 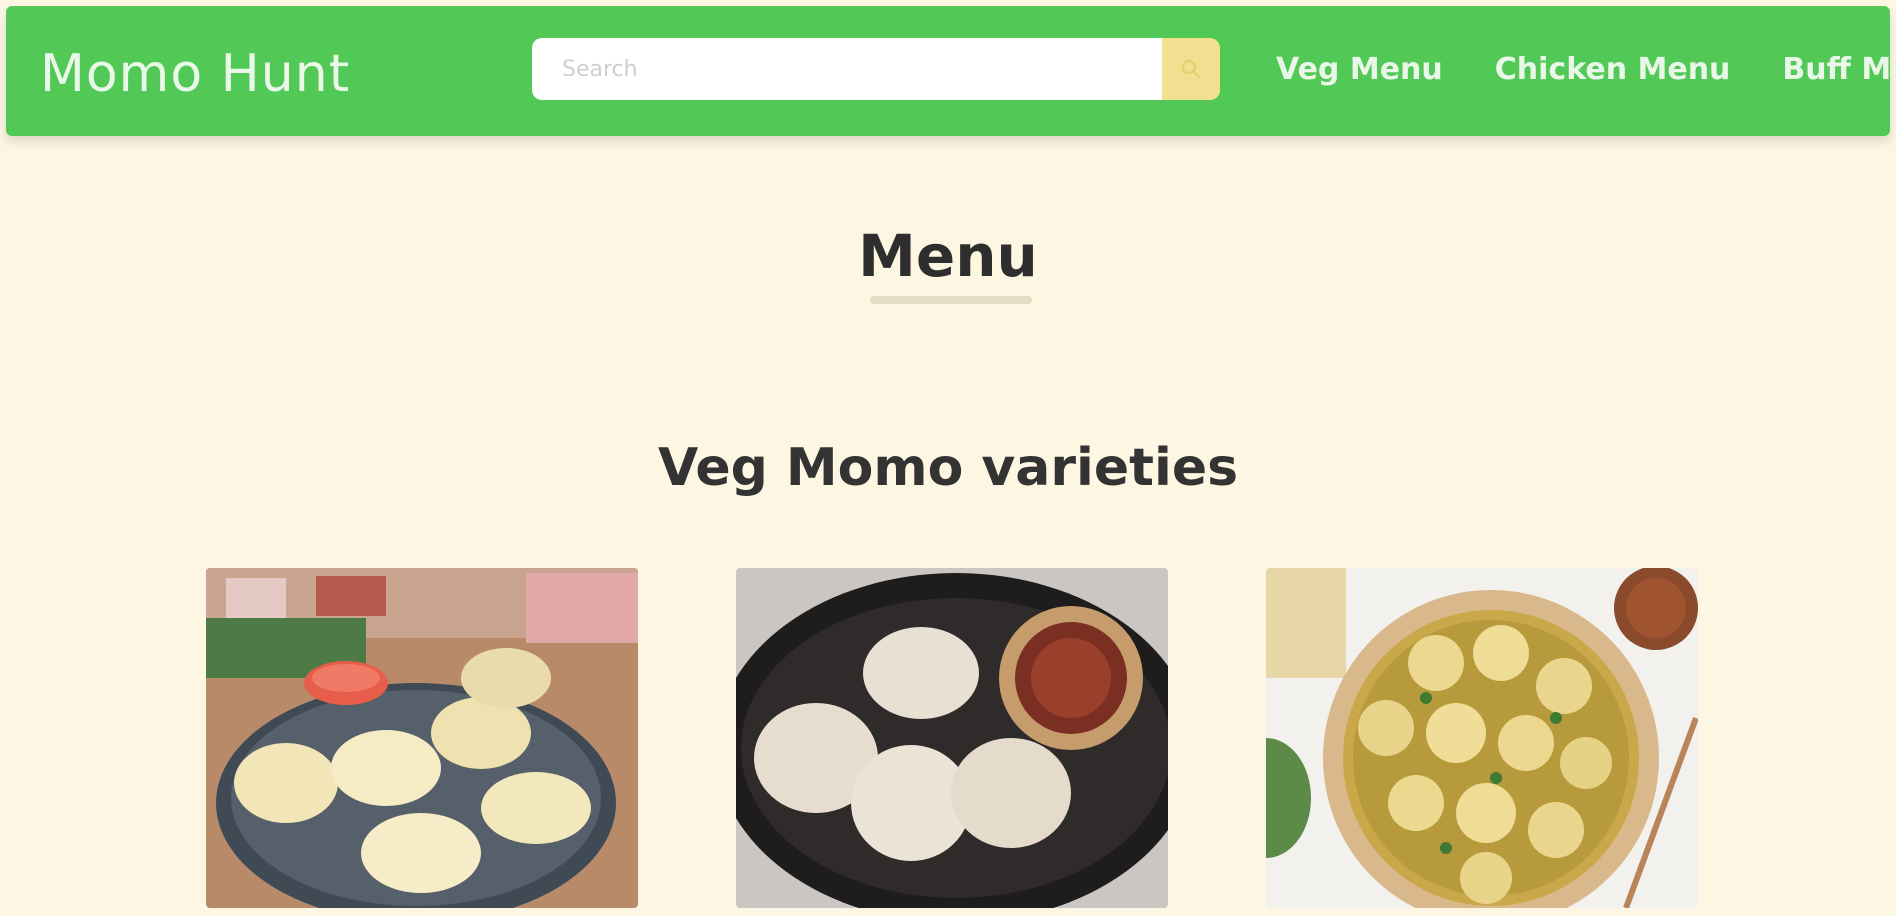 What do you see at coordinates (1359, 69) in the screenshot?
I see `nav-link-veg-menu: Veg Menu` at bounding box center [1359, 69].